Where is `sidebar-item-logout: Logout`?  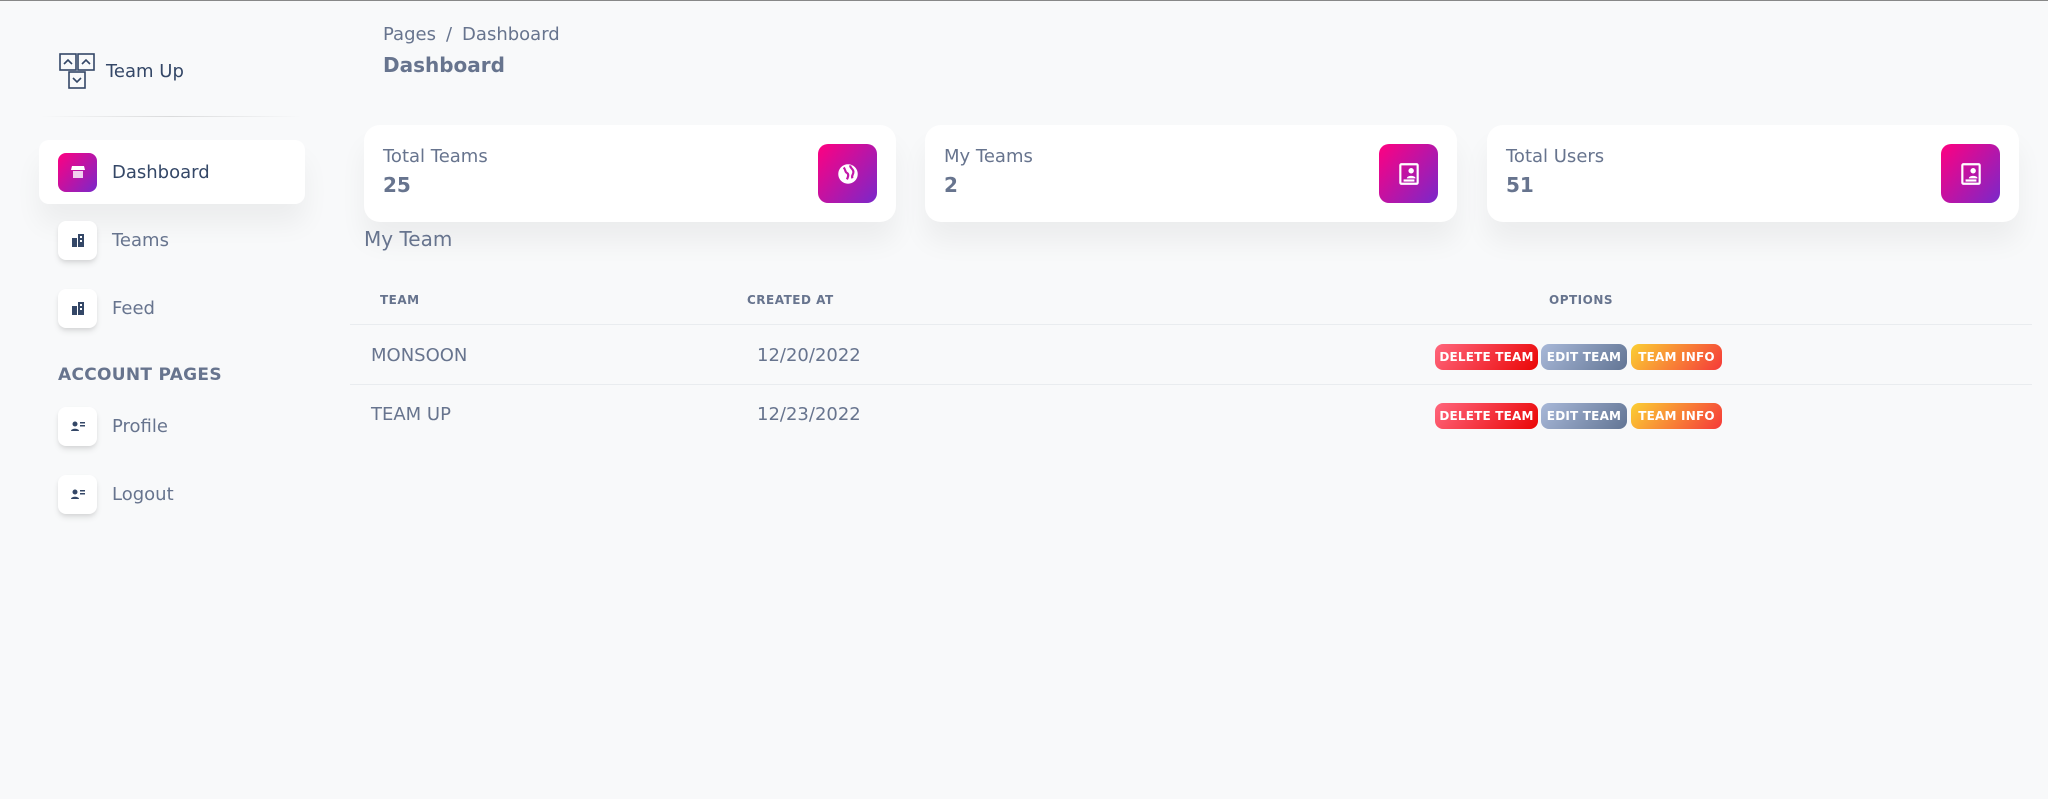 sidebar-item-logout: Logout is located at coordinates (172, 494).